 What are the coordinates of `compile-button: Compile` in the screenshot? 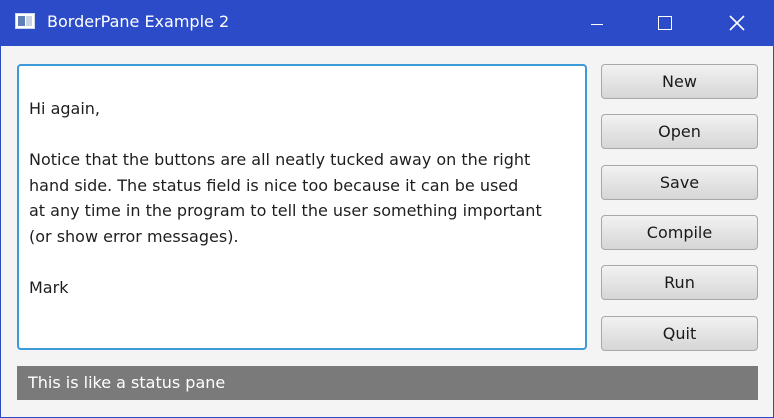 It's located at (679, 232).